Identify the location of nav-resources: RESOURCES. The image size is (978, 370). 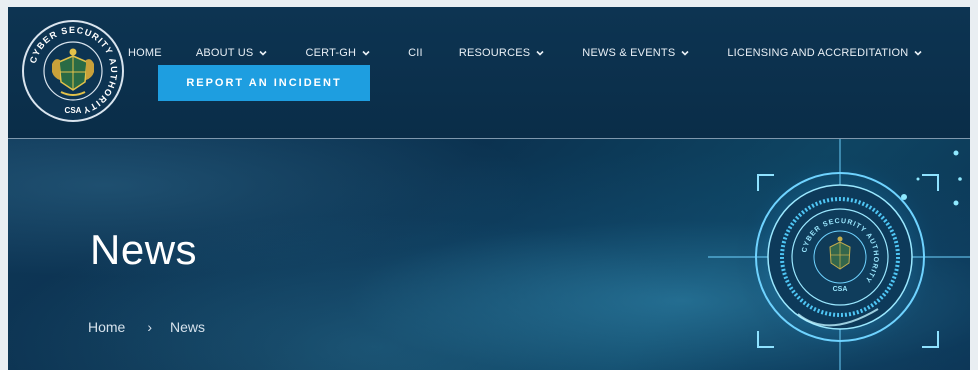
(501, 53).